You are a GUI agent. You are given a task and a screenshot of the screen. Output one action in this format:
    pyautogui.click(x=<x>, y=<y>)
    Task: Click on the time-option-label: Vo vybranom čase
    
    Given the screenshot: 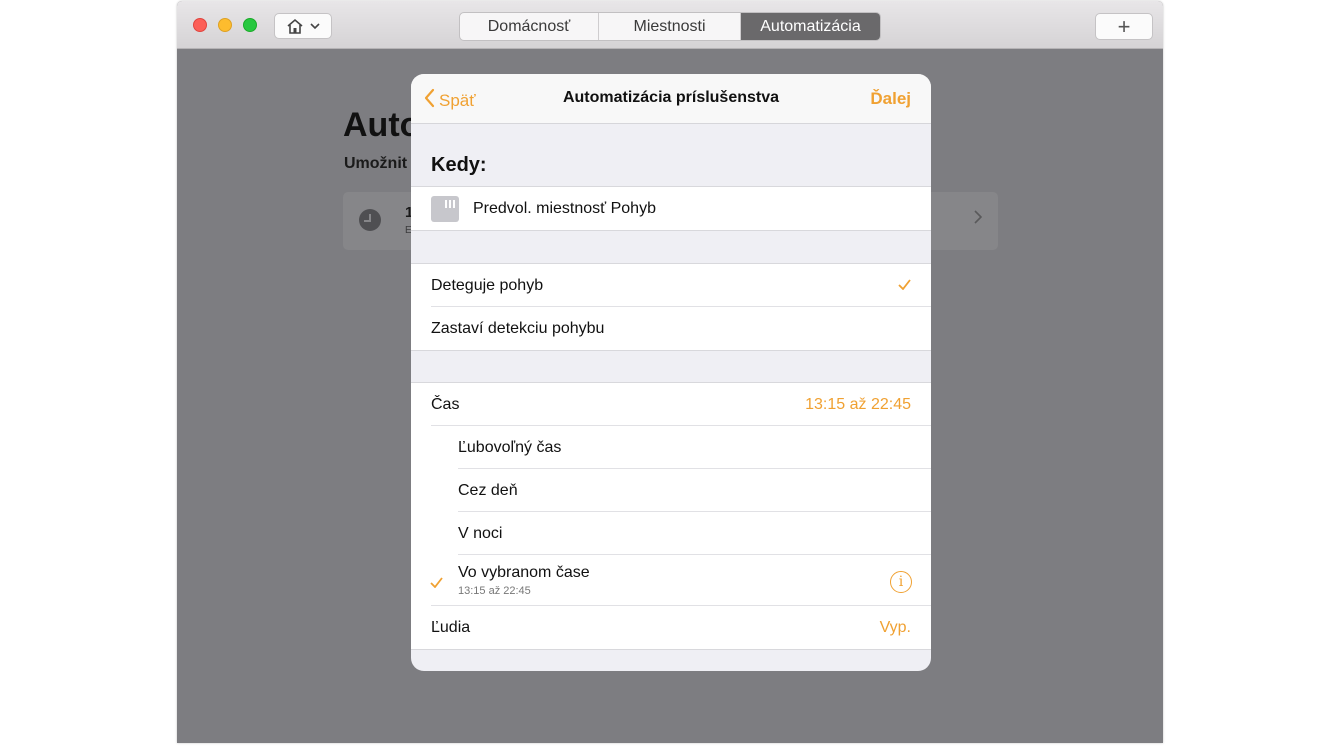 What is the action you would take?
    pyautogui.click(x=524, y=572)
    